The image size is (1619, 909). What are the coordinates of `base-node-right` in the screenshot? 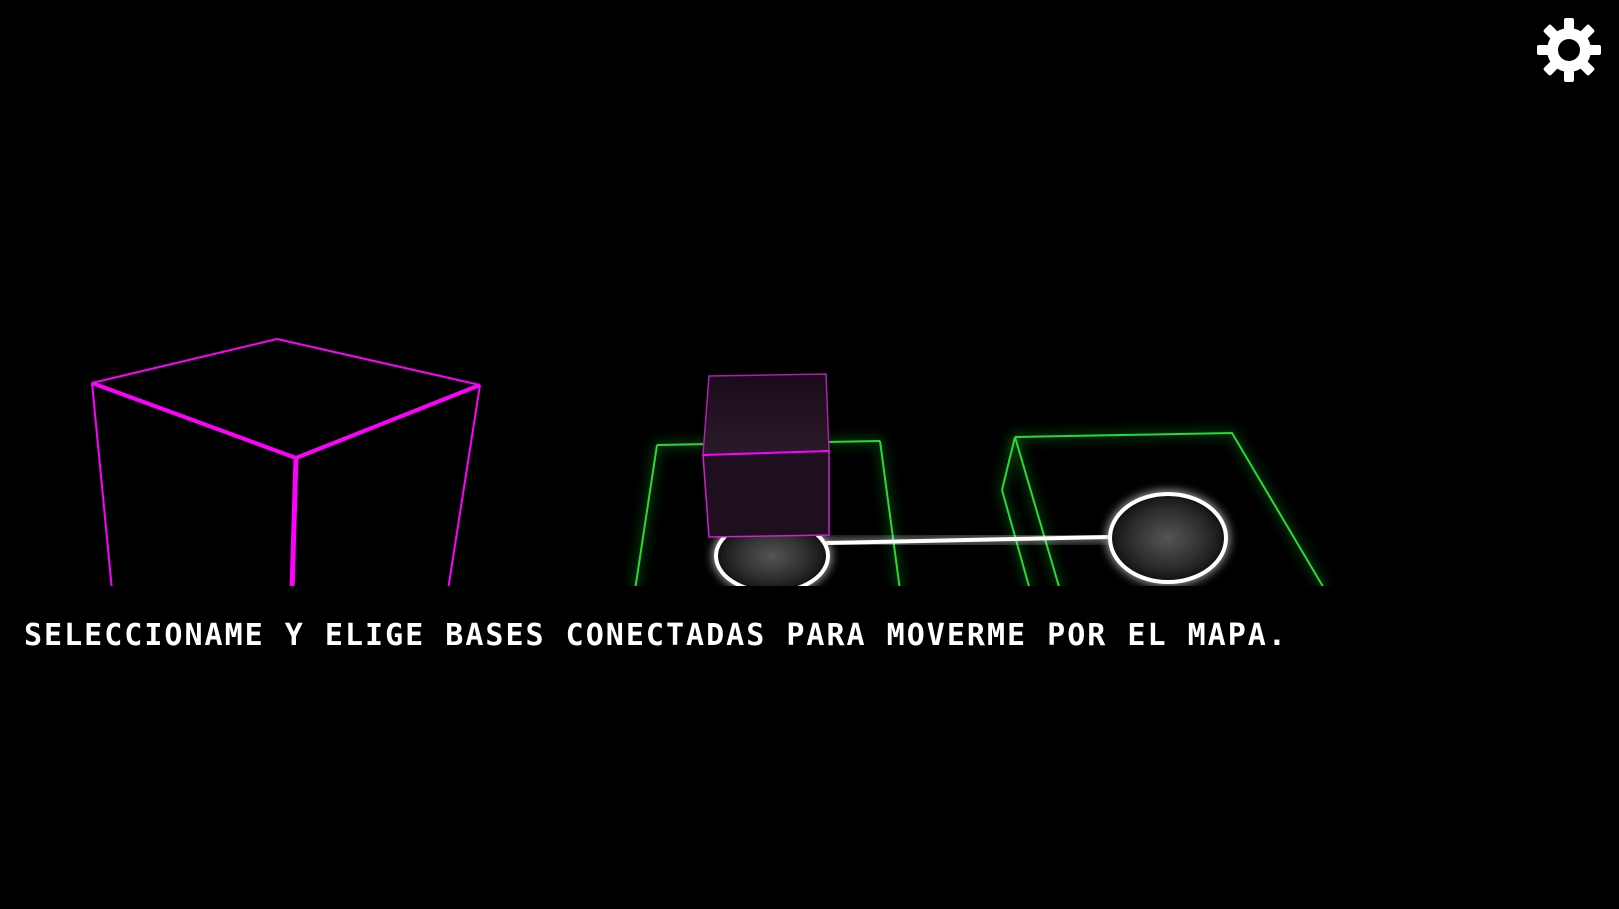 It's located at (1168, 538).